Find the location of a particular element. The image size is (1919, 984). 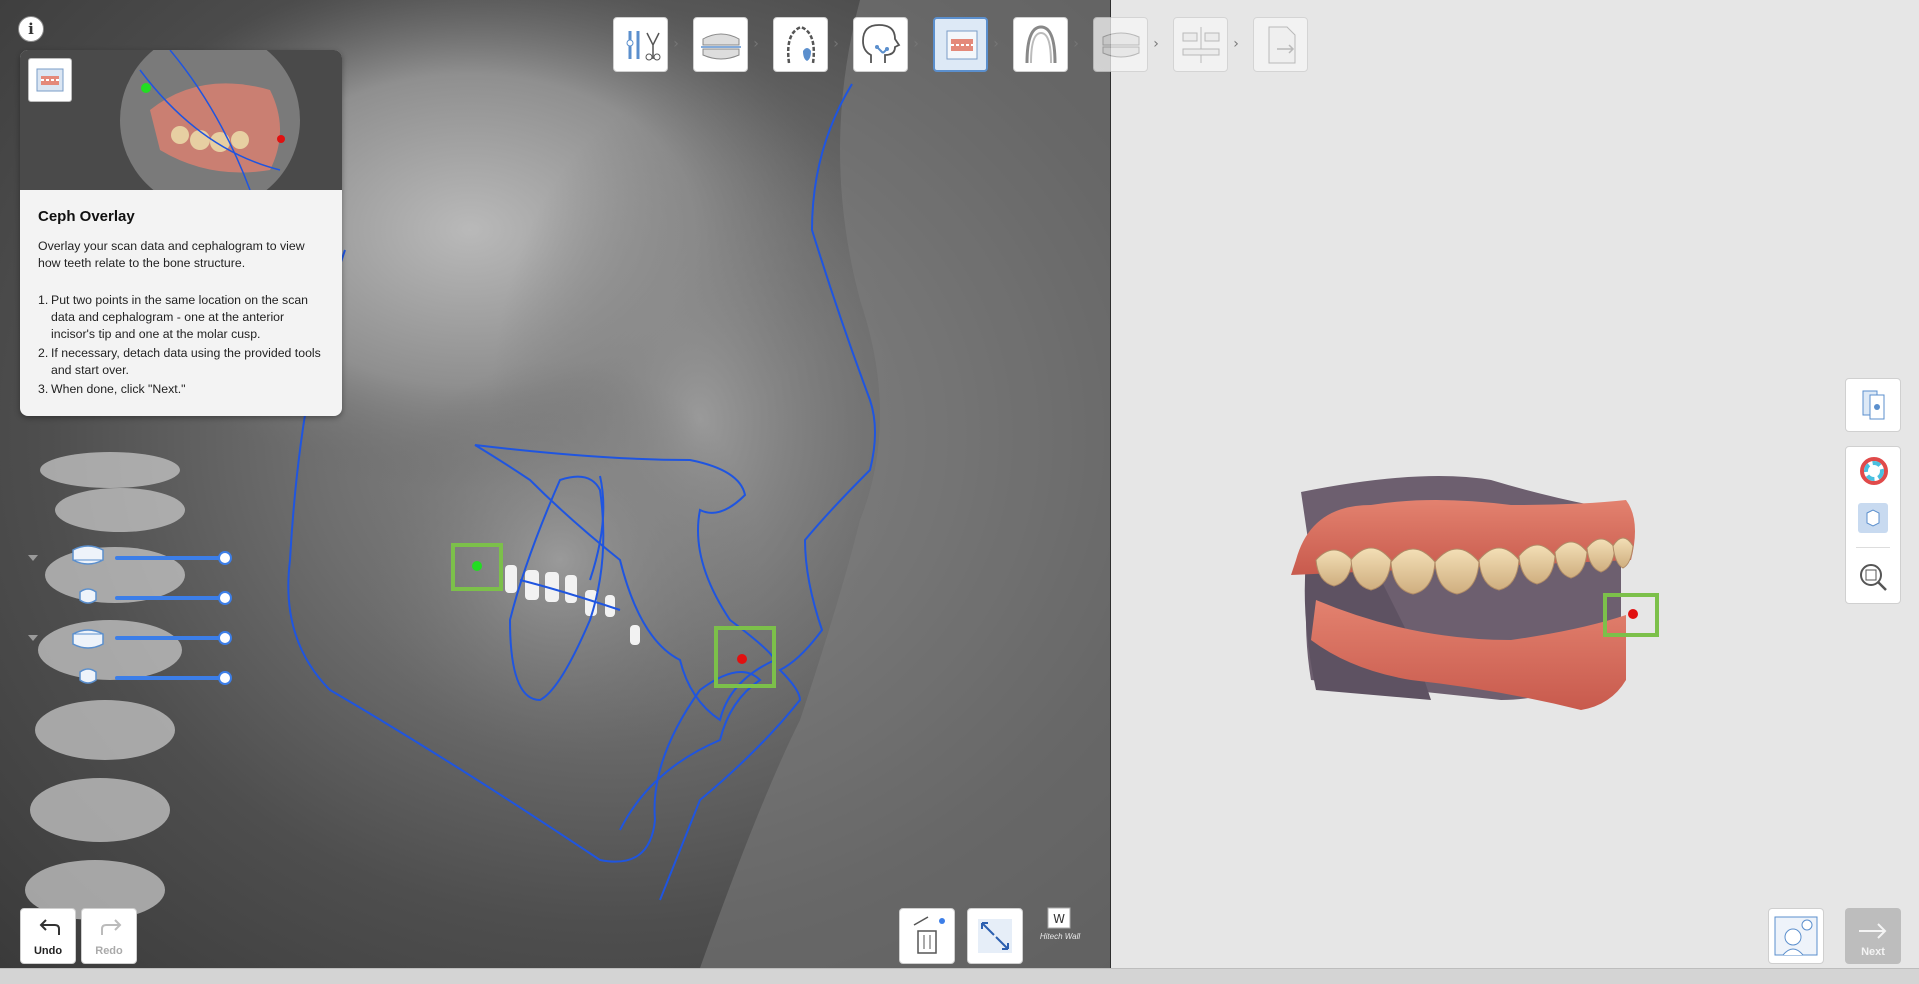

detach-trash-icon is located at coordinates (929, 935).